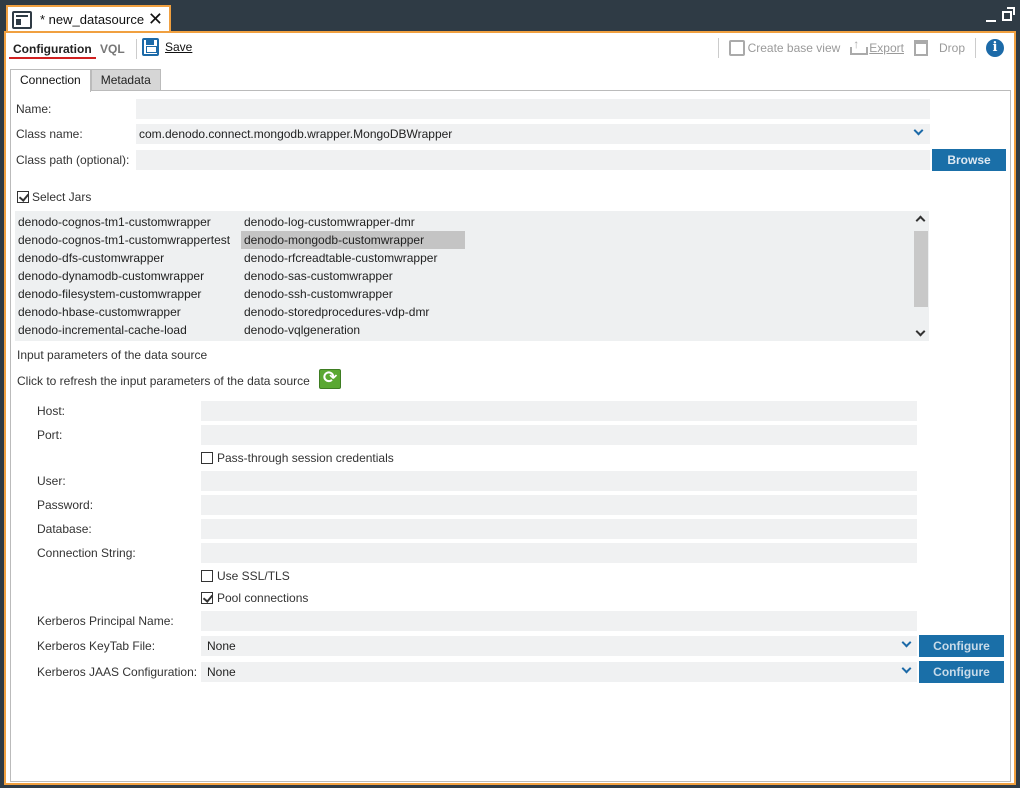 The image size is (1020, 788). I want to click on list-item: denodo-dynamodb-customwrapper, so click(122, 276).